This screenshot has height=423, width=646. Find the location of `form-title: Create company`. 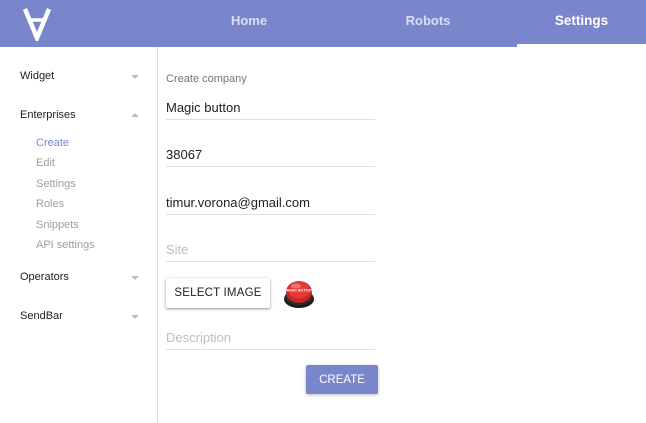

form-title: Create company is located at coordinates (206, 79).